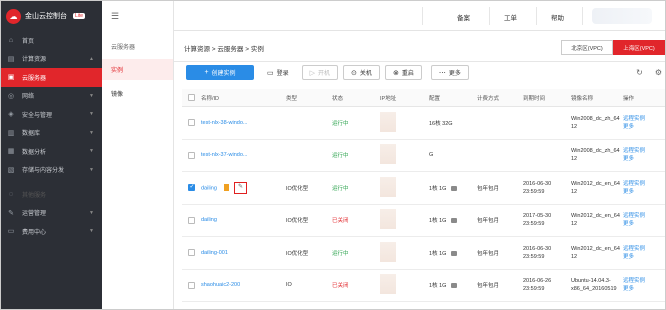  What do you see at coordinates (46, 16) in the screenshot?
I see `brand-name: 金山云控制台` at bounding box center [46, 16].